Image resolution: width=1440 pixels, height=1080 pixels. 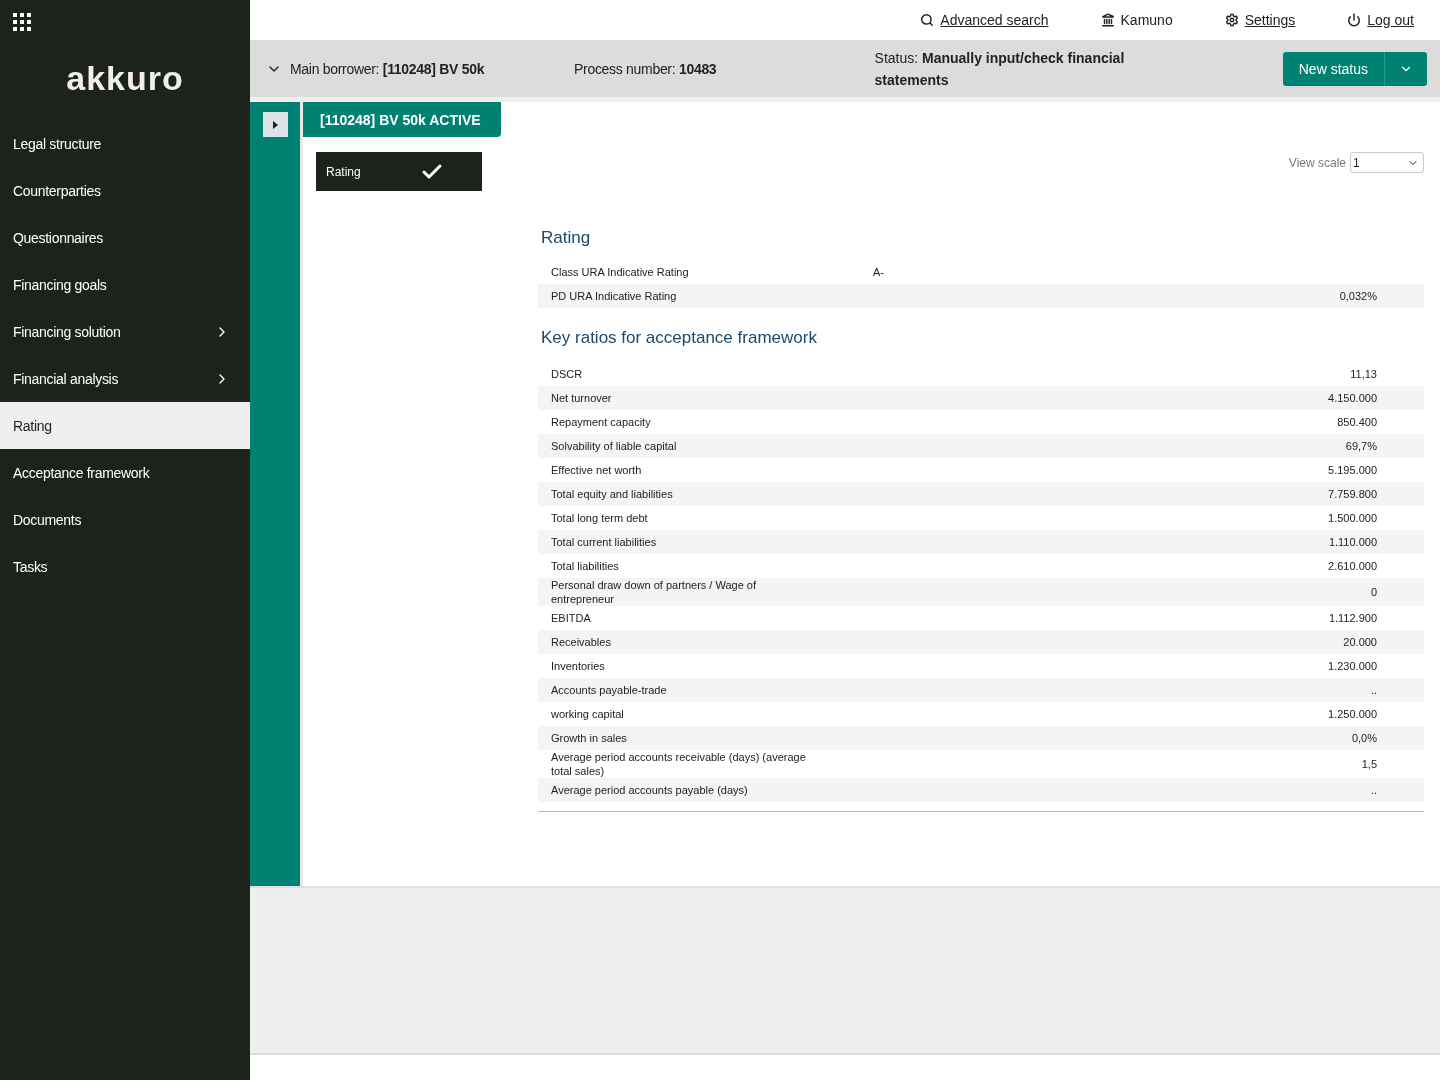 What do you see at coordinates (614, 446) in the screenshot?
I see `row-label: Solvability of liable capital` at bounding box center [614, 446].